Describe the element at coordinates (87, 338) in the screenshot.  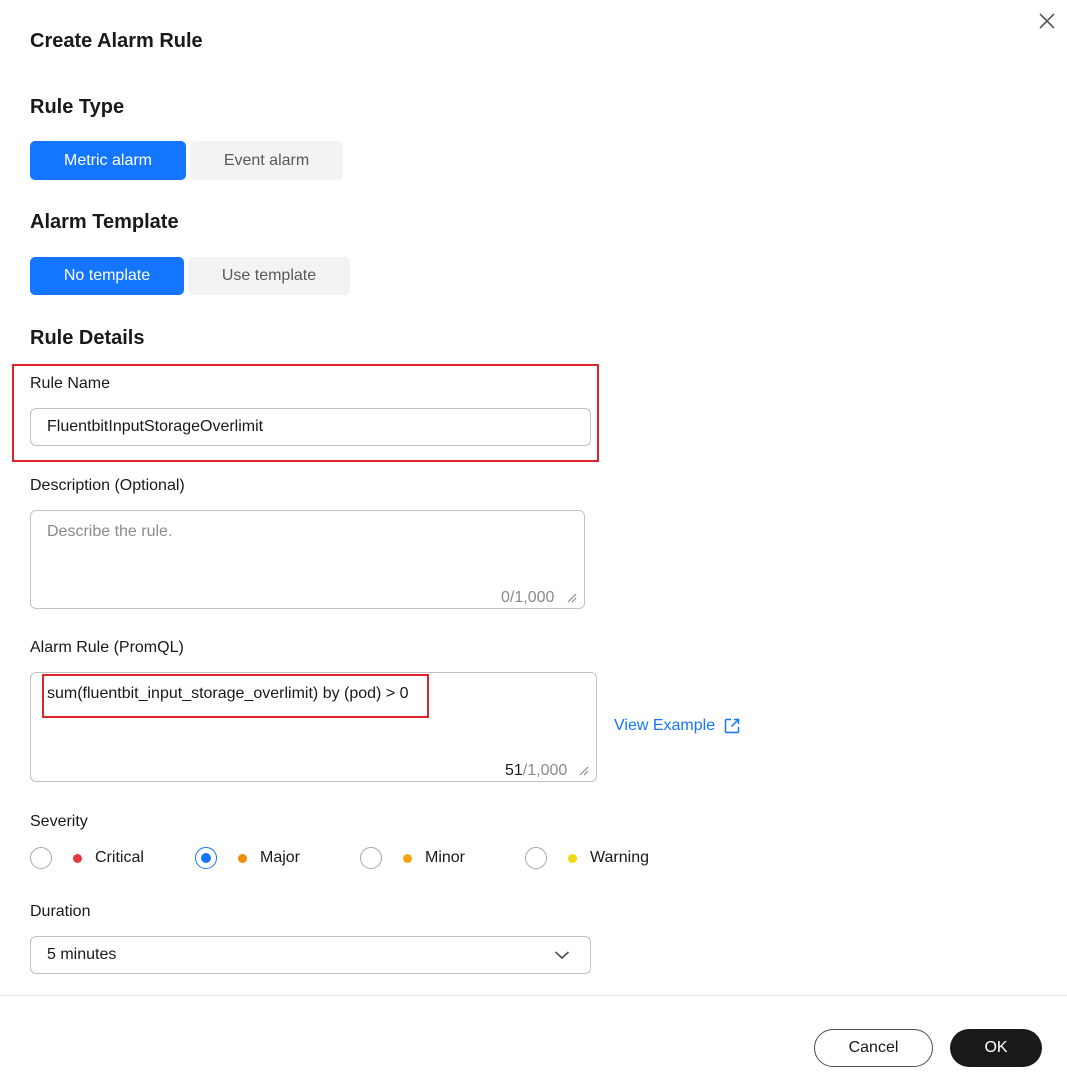
I see `rule-details-title: Rule Details` at that location.